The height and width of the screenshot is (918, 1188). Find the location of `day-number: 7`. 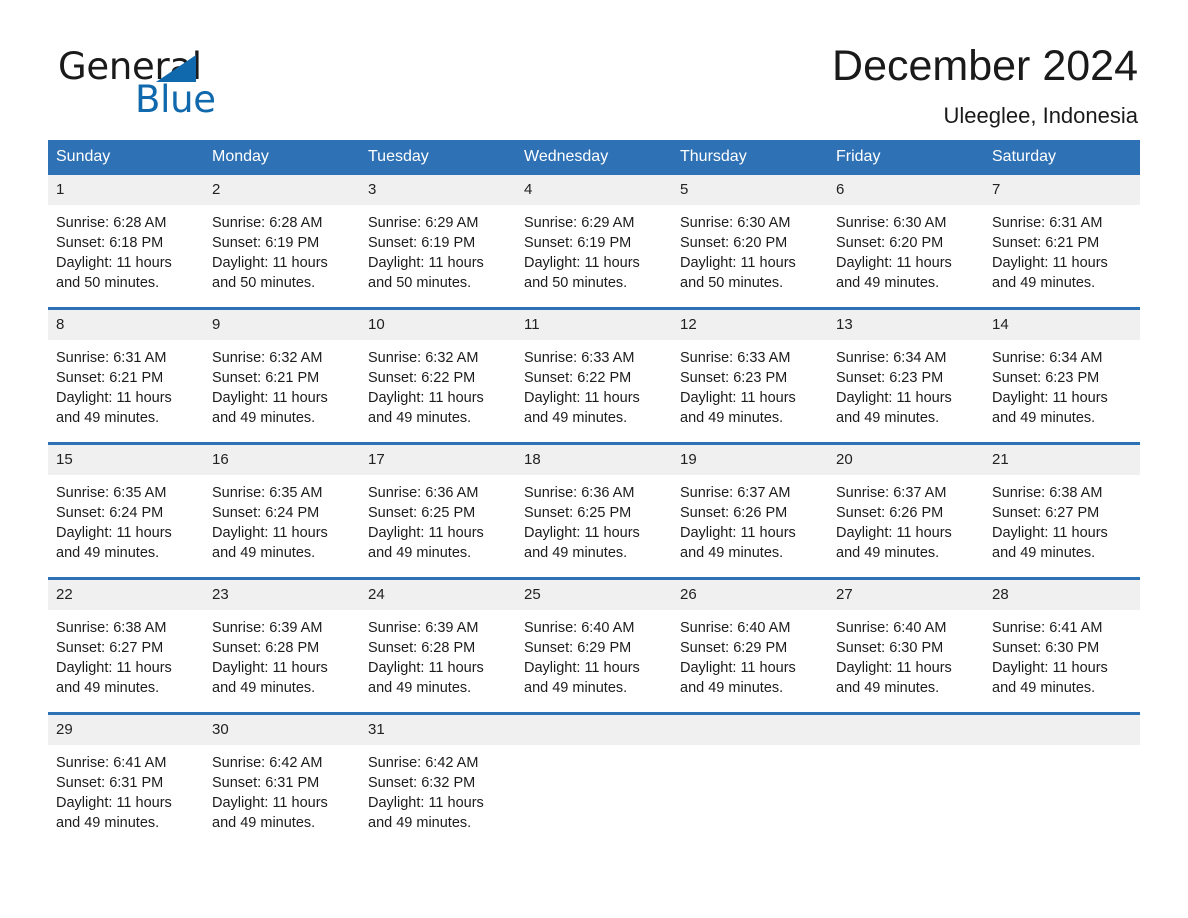

day-number: 7 is located at coordinates (1062, 190).